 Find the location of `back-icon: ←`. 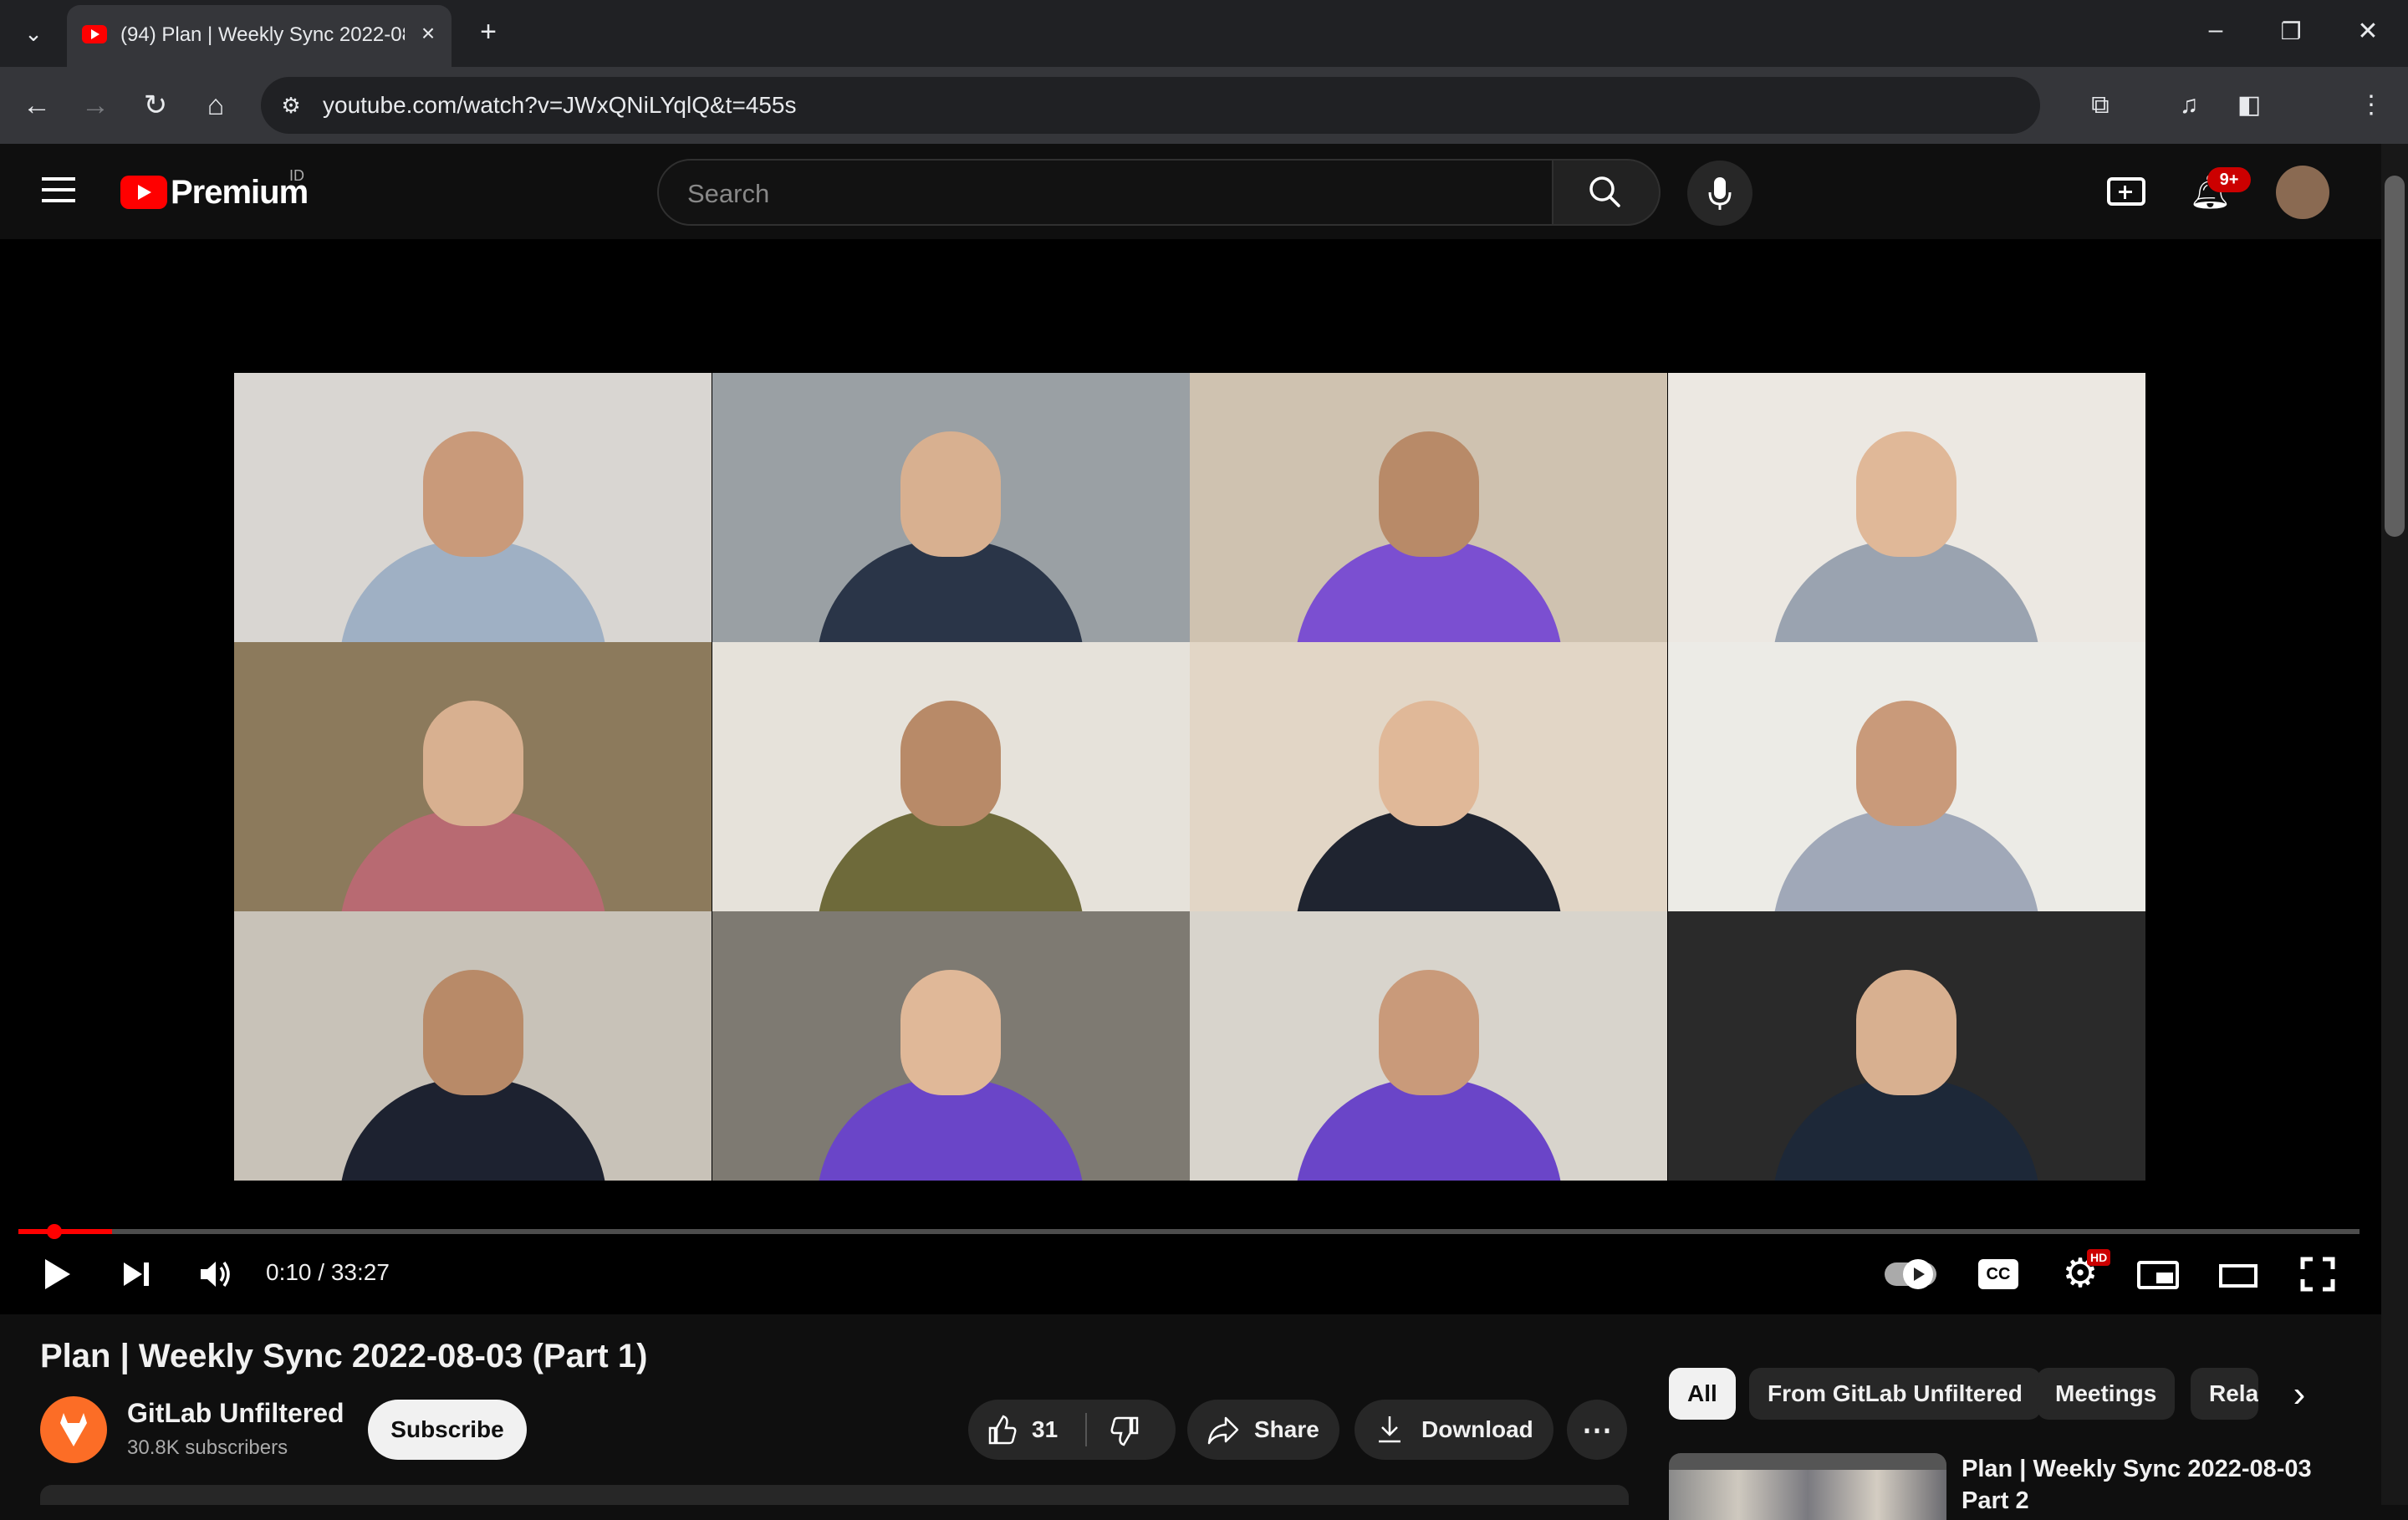

back-icon: ← is located at coordinates (36, 106).